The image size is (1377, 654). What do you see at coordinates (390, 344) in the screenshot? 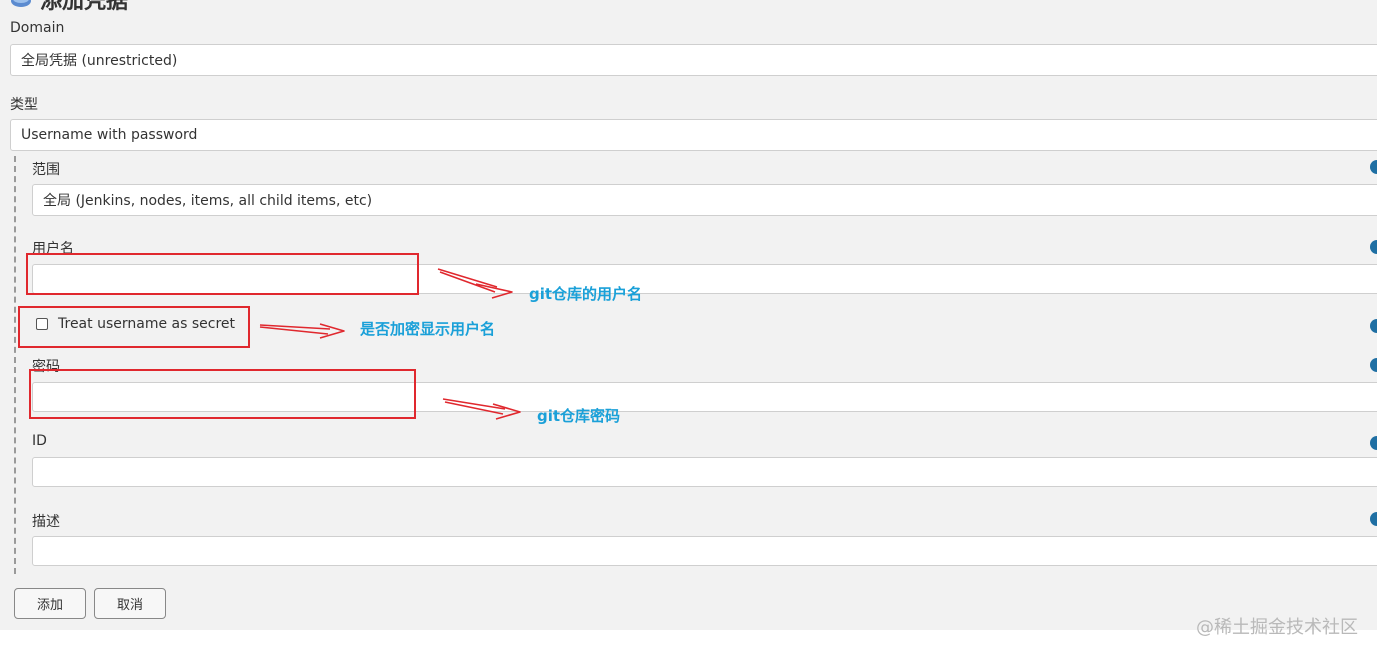
I see `annotation-arrows` at bounding box center [390, 344].